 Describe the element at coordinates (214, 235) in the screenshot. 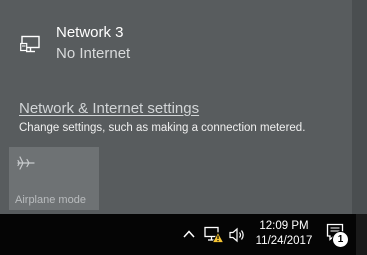

I see `network-warning-icon` at that location.